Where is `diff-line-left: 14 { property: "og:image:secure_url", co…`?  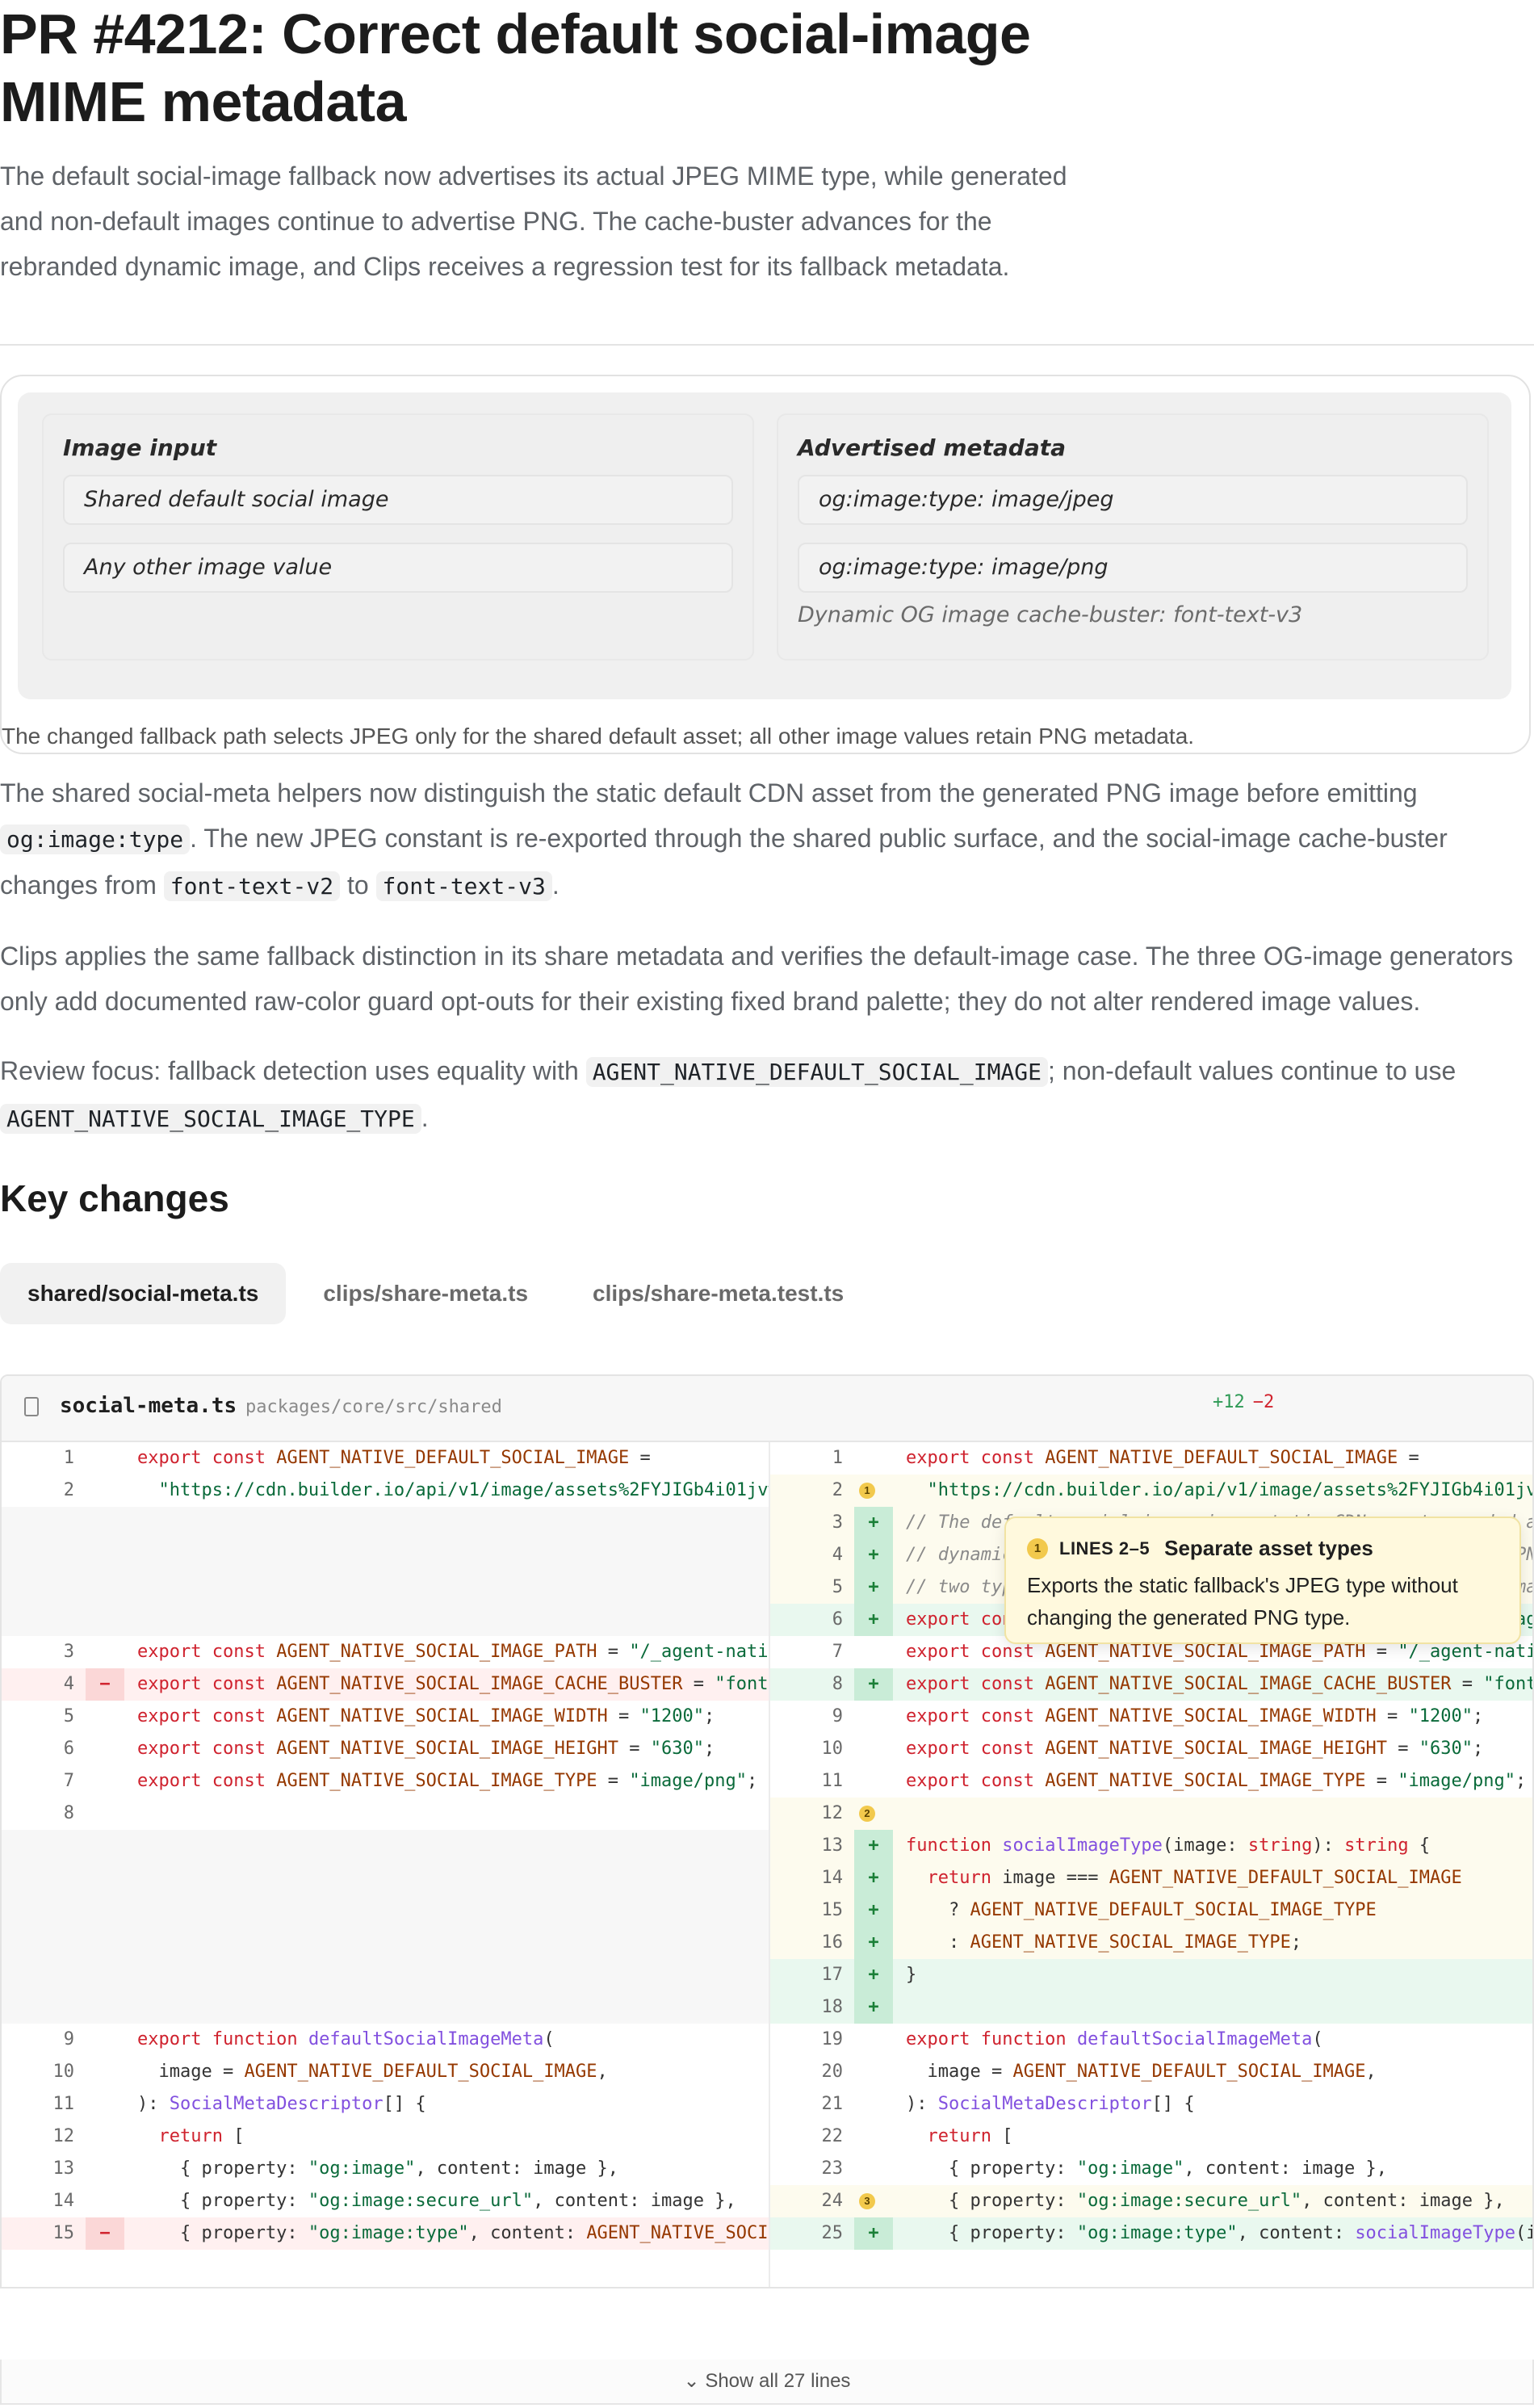 diff-line-left: 14 { property: "og:image:secure_url", co… is located at coordinates (394, 2201).